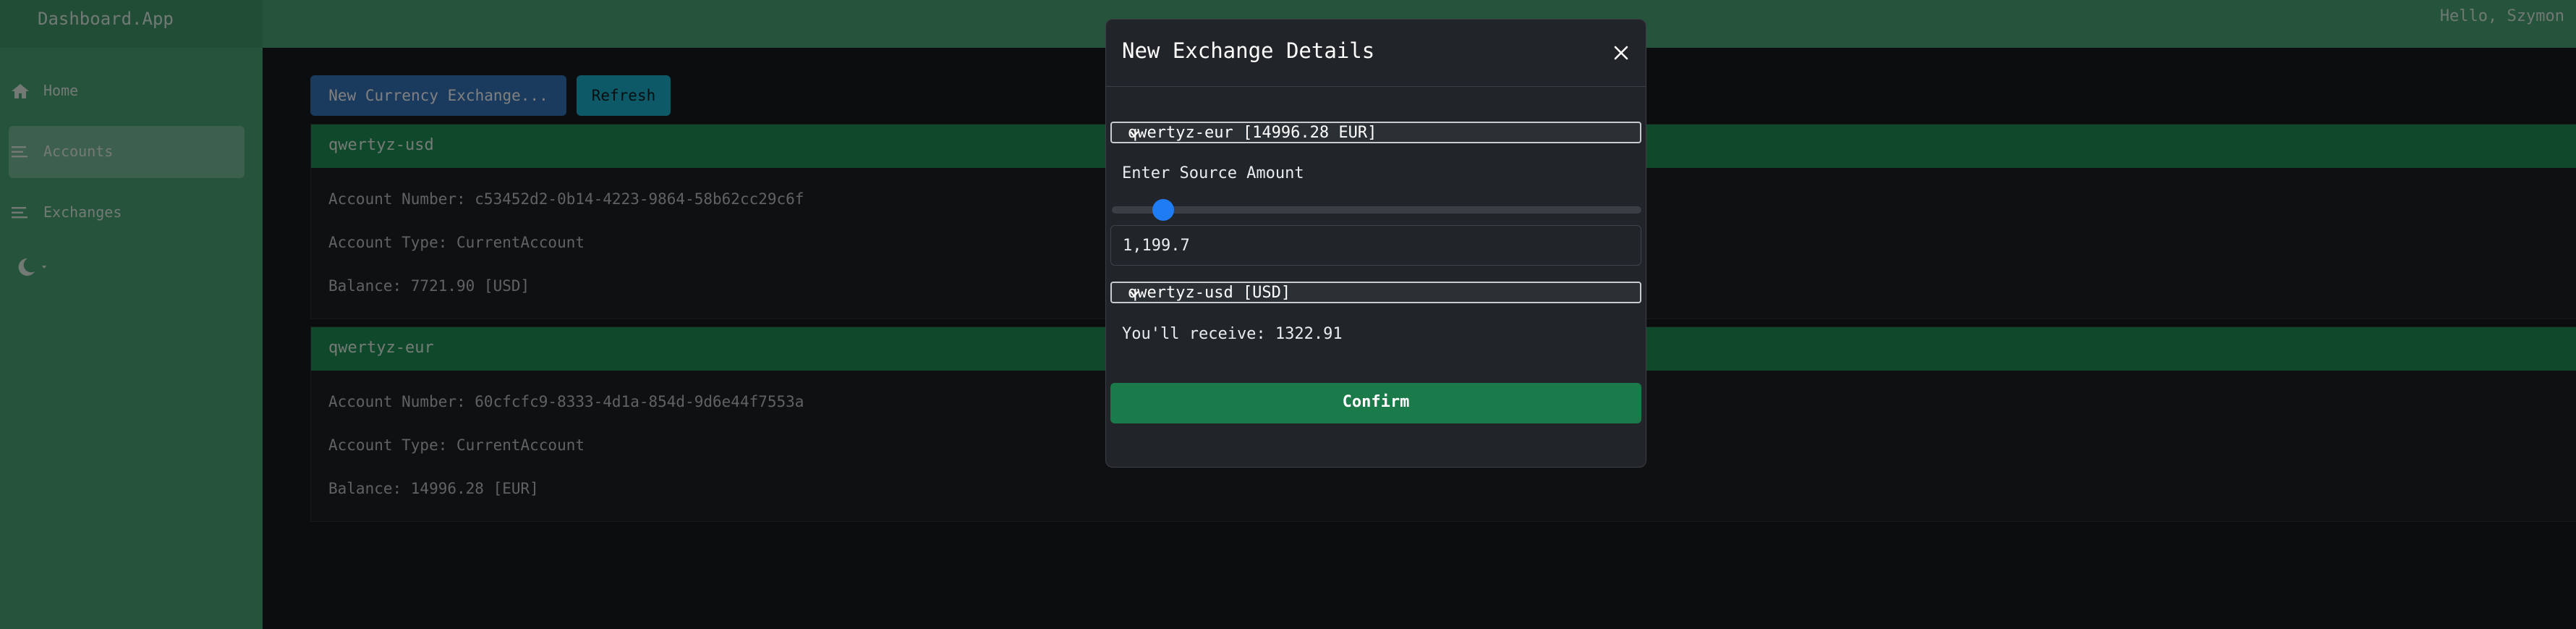  Describe the element at coordinates (1375, 292) in the screenshot. I see `target-account-select: qwertyz-usd [USD]` at that location.